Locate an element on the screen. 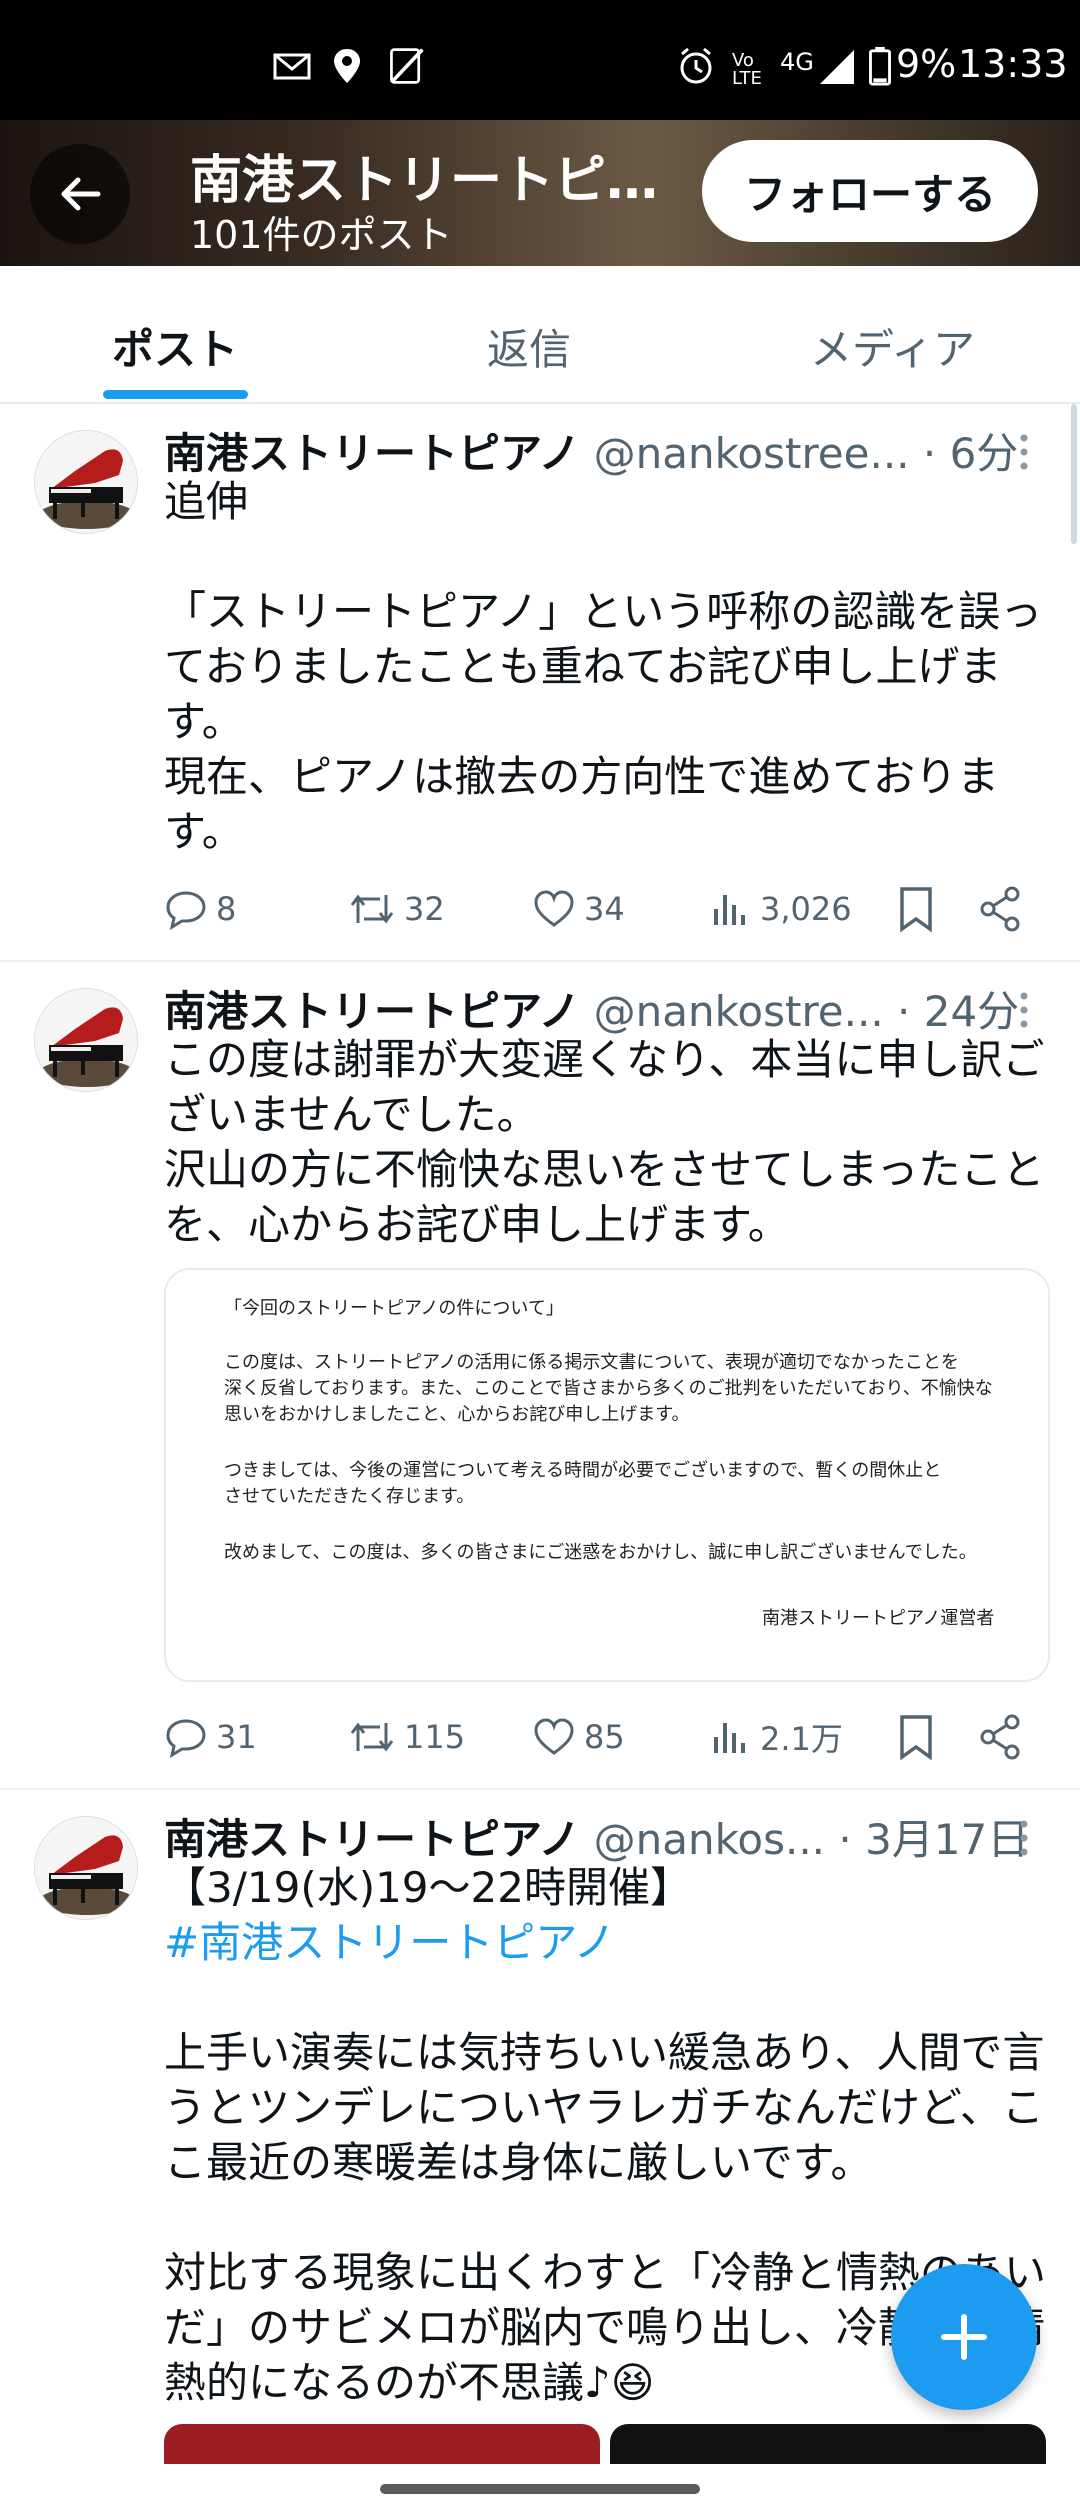 The width and height of the screenshot is (1080, 2520). repost-button: 115 is located at coordinates (406, 1737).